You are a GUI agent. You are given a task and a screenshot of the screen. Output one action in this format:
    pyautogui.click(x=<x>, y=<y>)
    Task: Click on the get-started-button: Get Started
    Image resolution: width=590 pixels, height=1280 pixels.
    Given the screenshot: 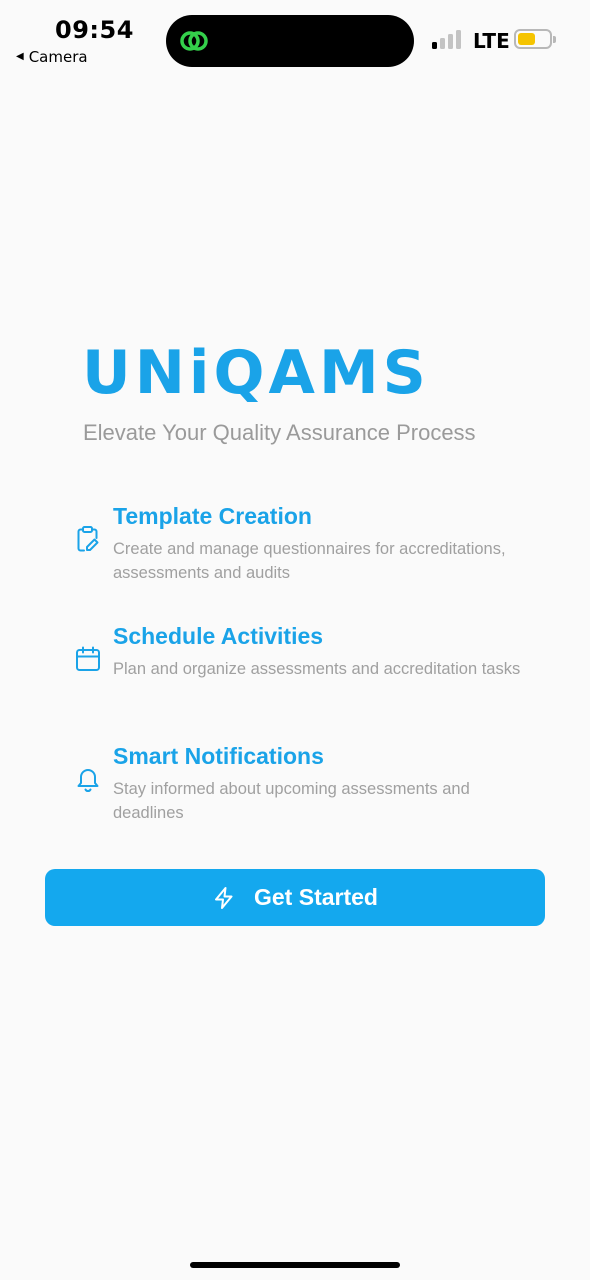 What is the action you would take?
    pyautogui.click(x=295, y=897)
    